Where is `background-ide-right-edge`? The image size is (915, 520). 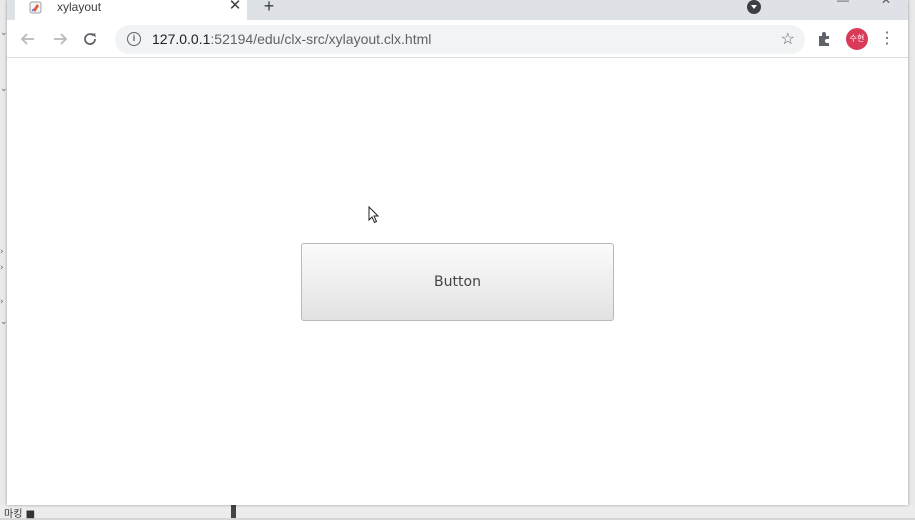 background-ide-right-edge is located at coordinates (911, 259).